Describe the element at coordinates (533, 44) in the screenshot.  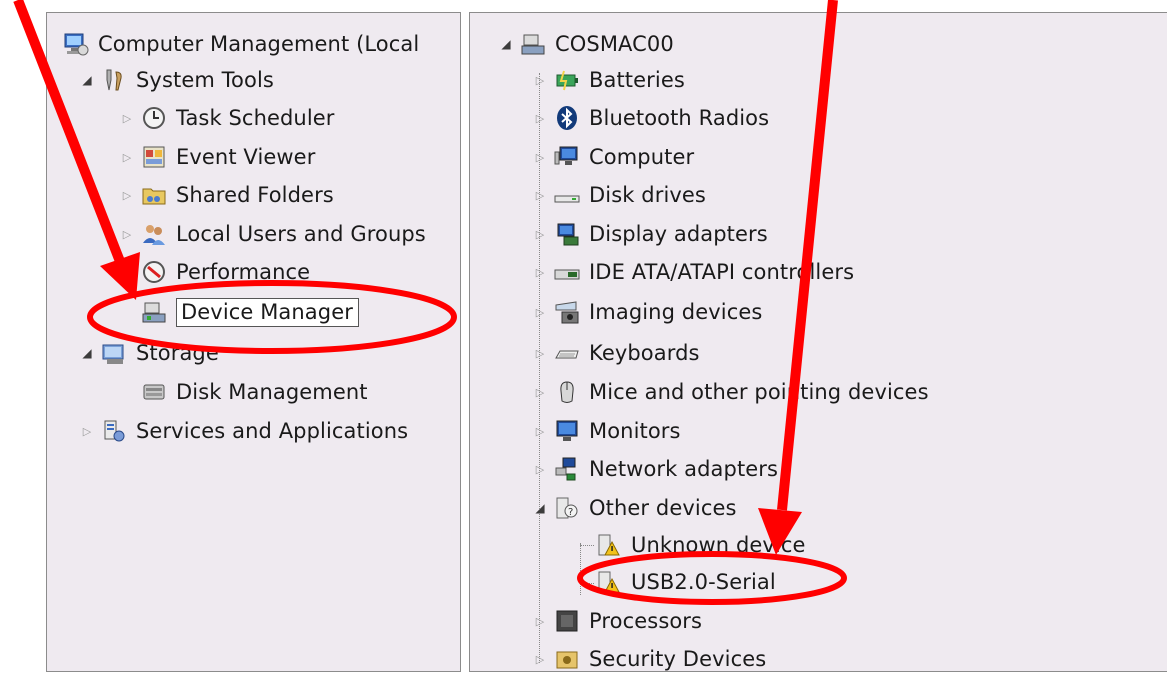
I see `computer-icon` at that location.